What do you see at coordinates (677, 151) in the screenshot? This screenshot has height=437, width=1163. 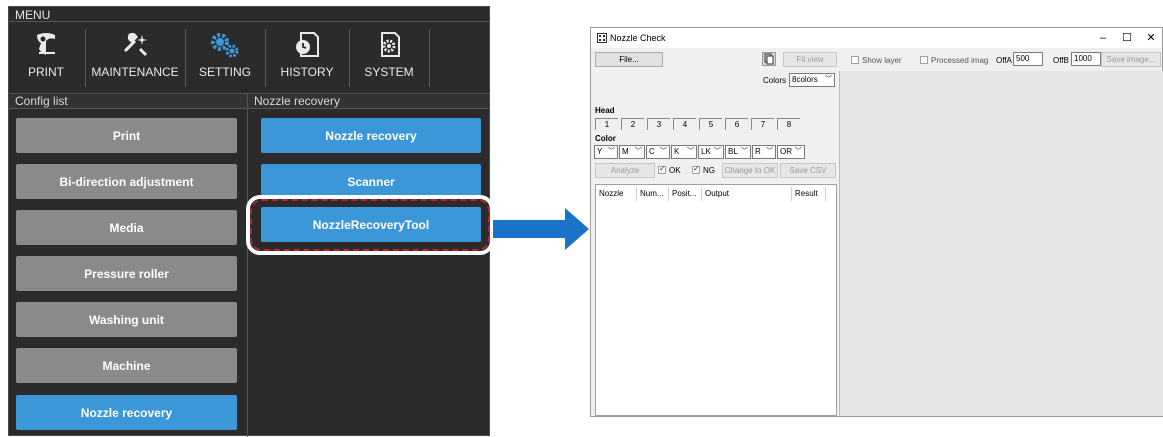 I see `color-select-4-value: K` at bounding box center [677, 151].